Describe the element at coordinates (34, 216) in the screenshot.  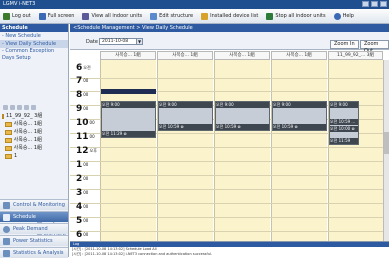
I see `nav-schedule: Schedule` at that location.